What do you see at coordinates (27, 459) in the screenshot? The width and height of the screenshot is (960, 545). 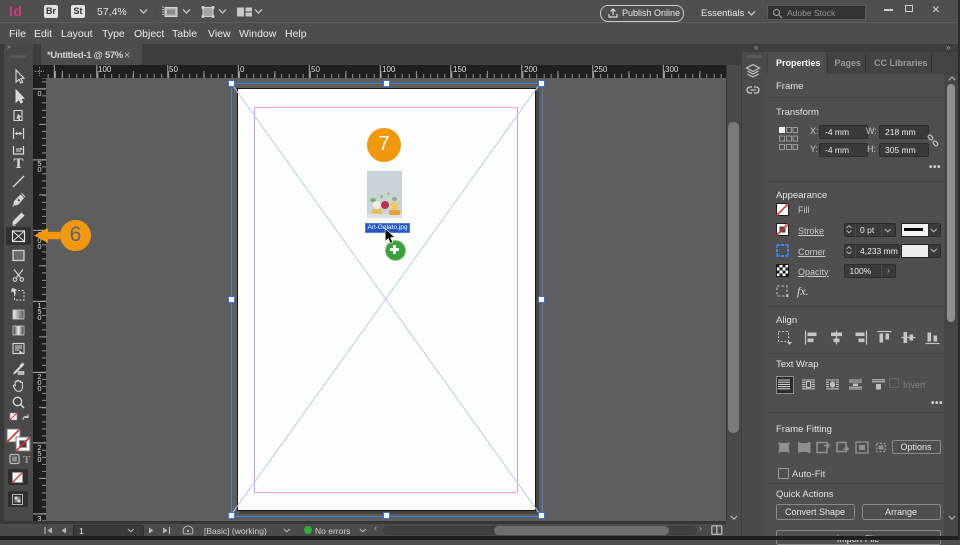 I see `svg-text: T` at bounding box center [27, 459].